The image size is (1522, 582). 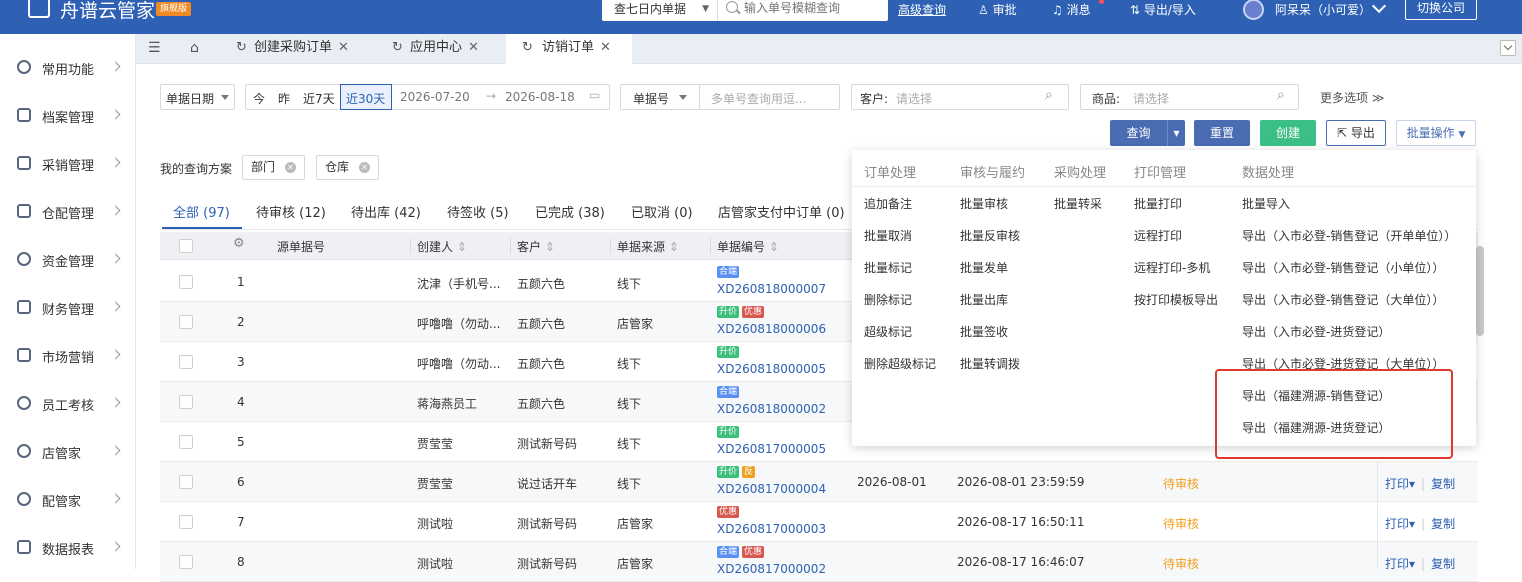 I want to click on status-tab-pending-outbound: 待出库 (42), so click(x=386, y=211).